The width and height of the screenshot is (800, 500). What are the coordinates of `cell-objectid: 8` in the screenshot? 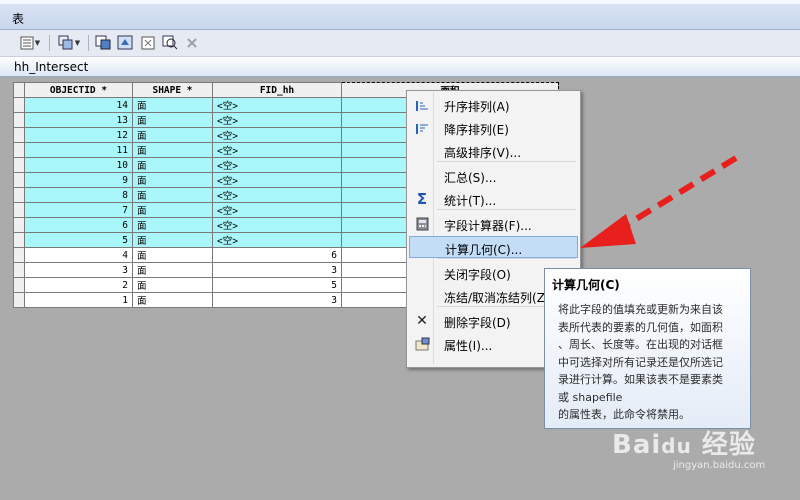 It's located at (78, 195).